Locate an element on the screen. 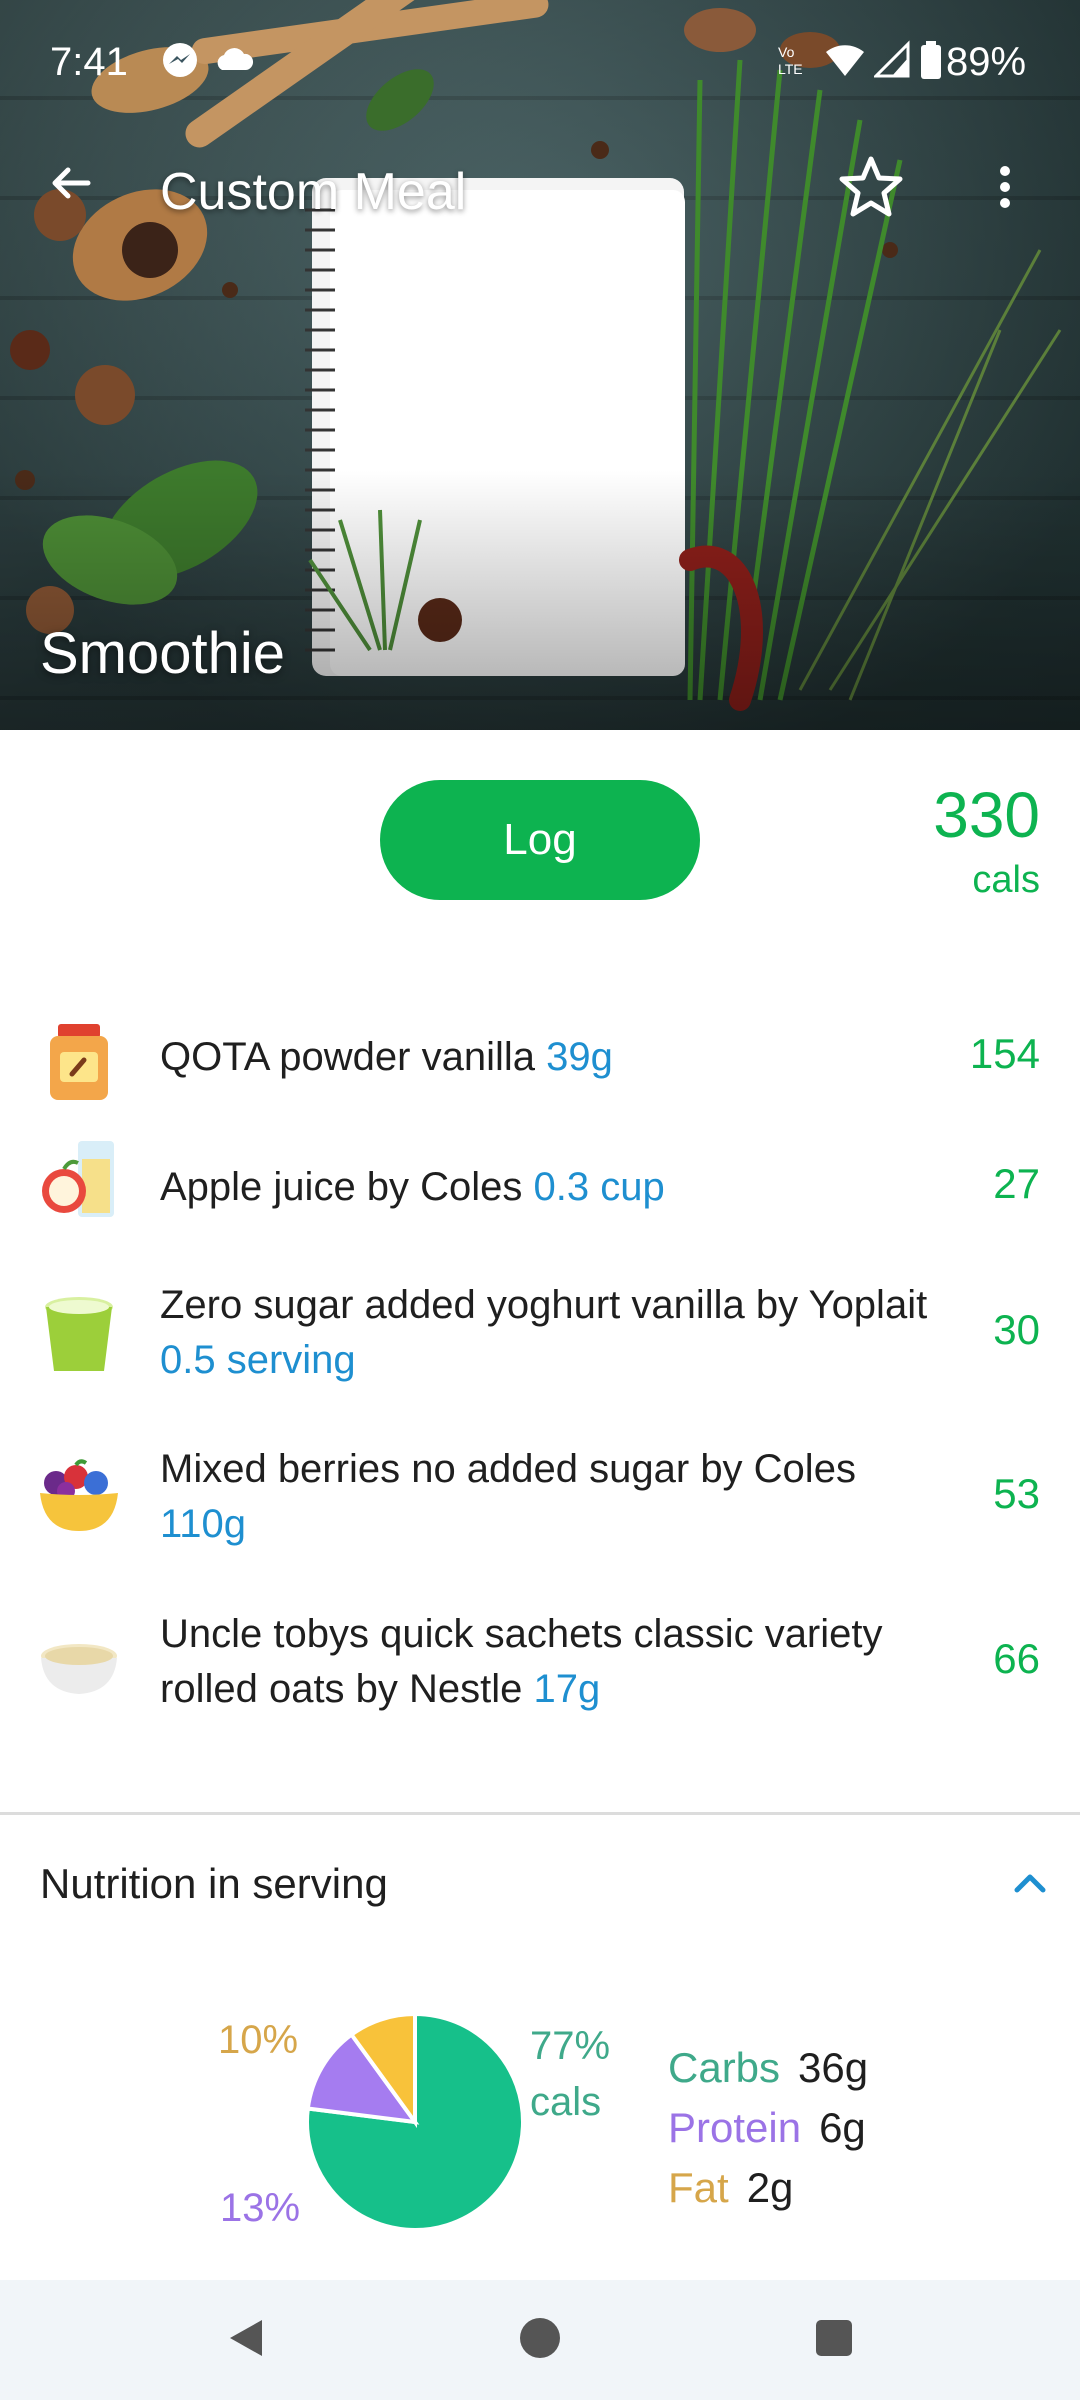 This screenshot has height=2400, width=1080. collapse-nutrition-button is located at coordinates (1030, 1885).